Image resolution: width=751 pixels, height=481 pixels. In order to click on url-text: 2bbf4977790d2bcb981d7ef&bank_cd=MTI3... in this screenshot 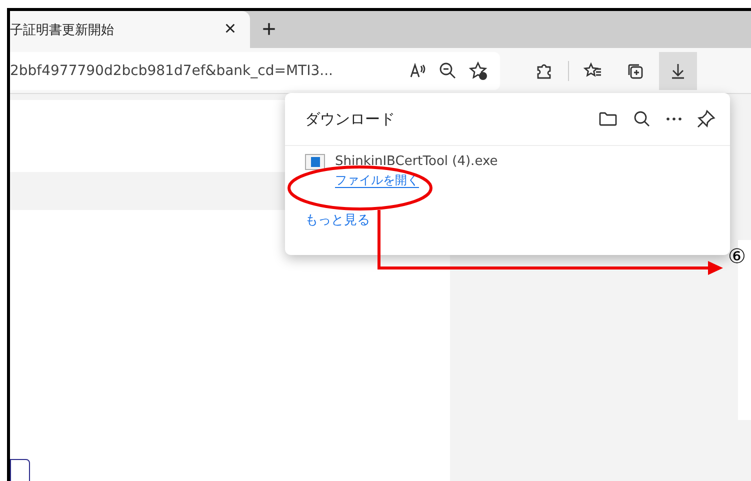, I will do `click(172, 70)`.